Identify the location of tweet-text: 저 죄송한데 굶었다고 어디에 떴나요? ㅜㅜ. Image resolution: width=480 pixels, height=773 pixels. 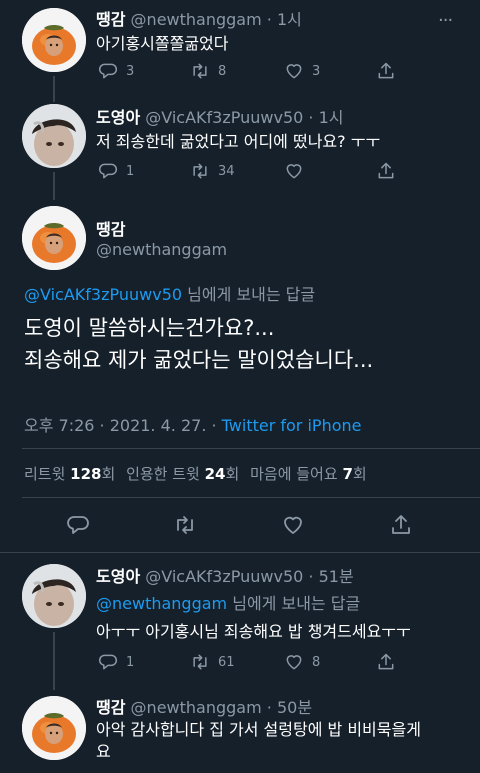
(238, 141).